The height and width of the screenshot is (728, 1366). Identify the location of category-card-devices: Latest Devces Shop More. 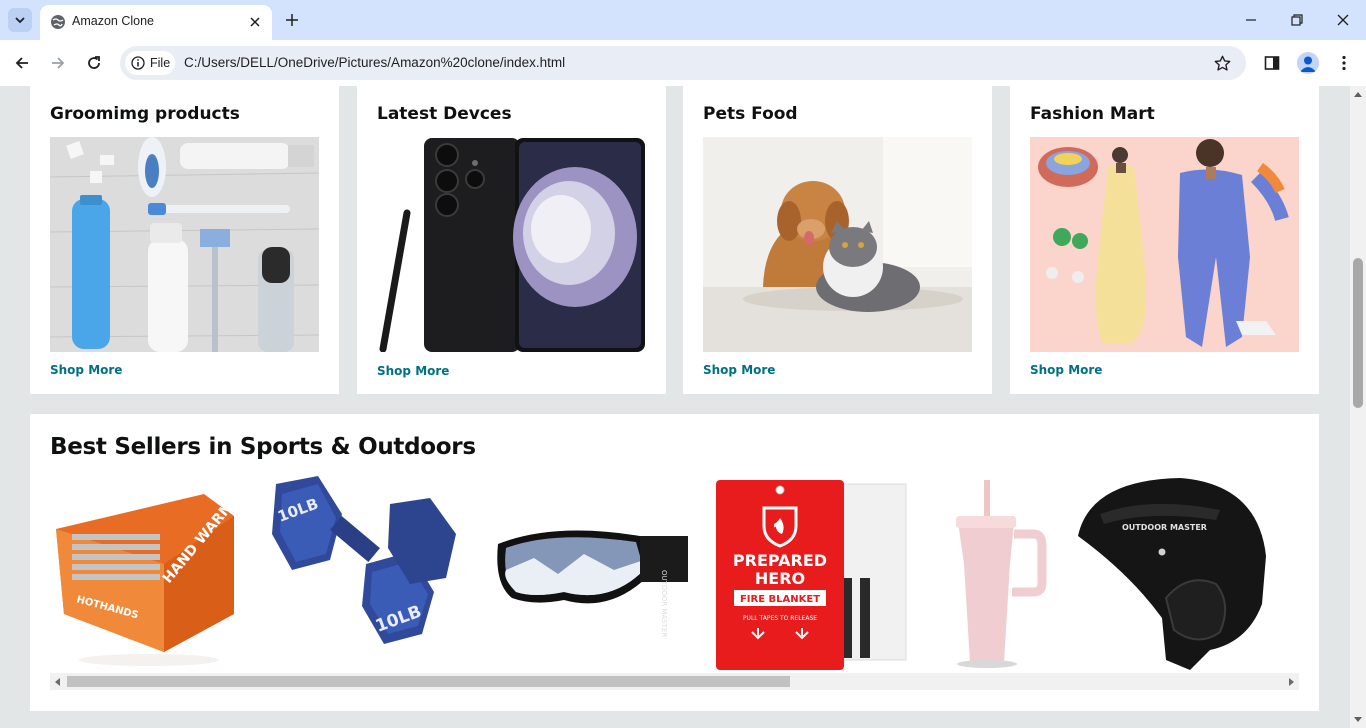
(511, 240).